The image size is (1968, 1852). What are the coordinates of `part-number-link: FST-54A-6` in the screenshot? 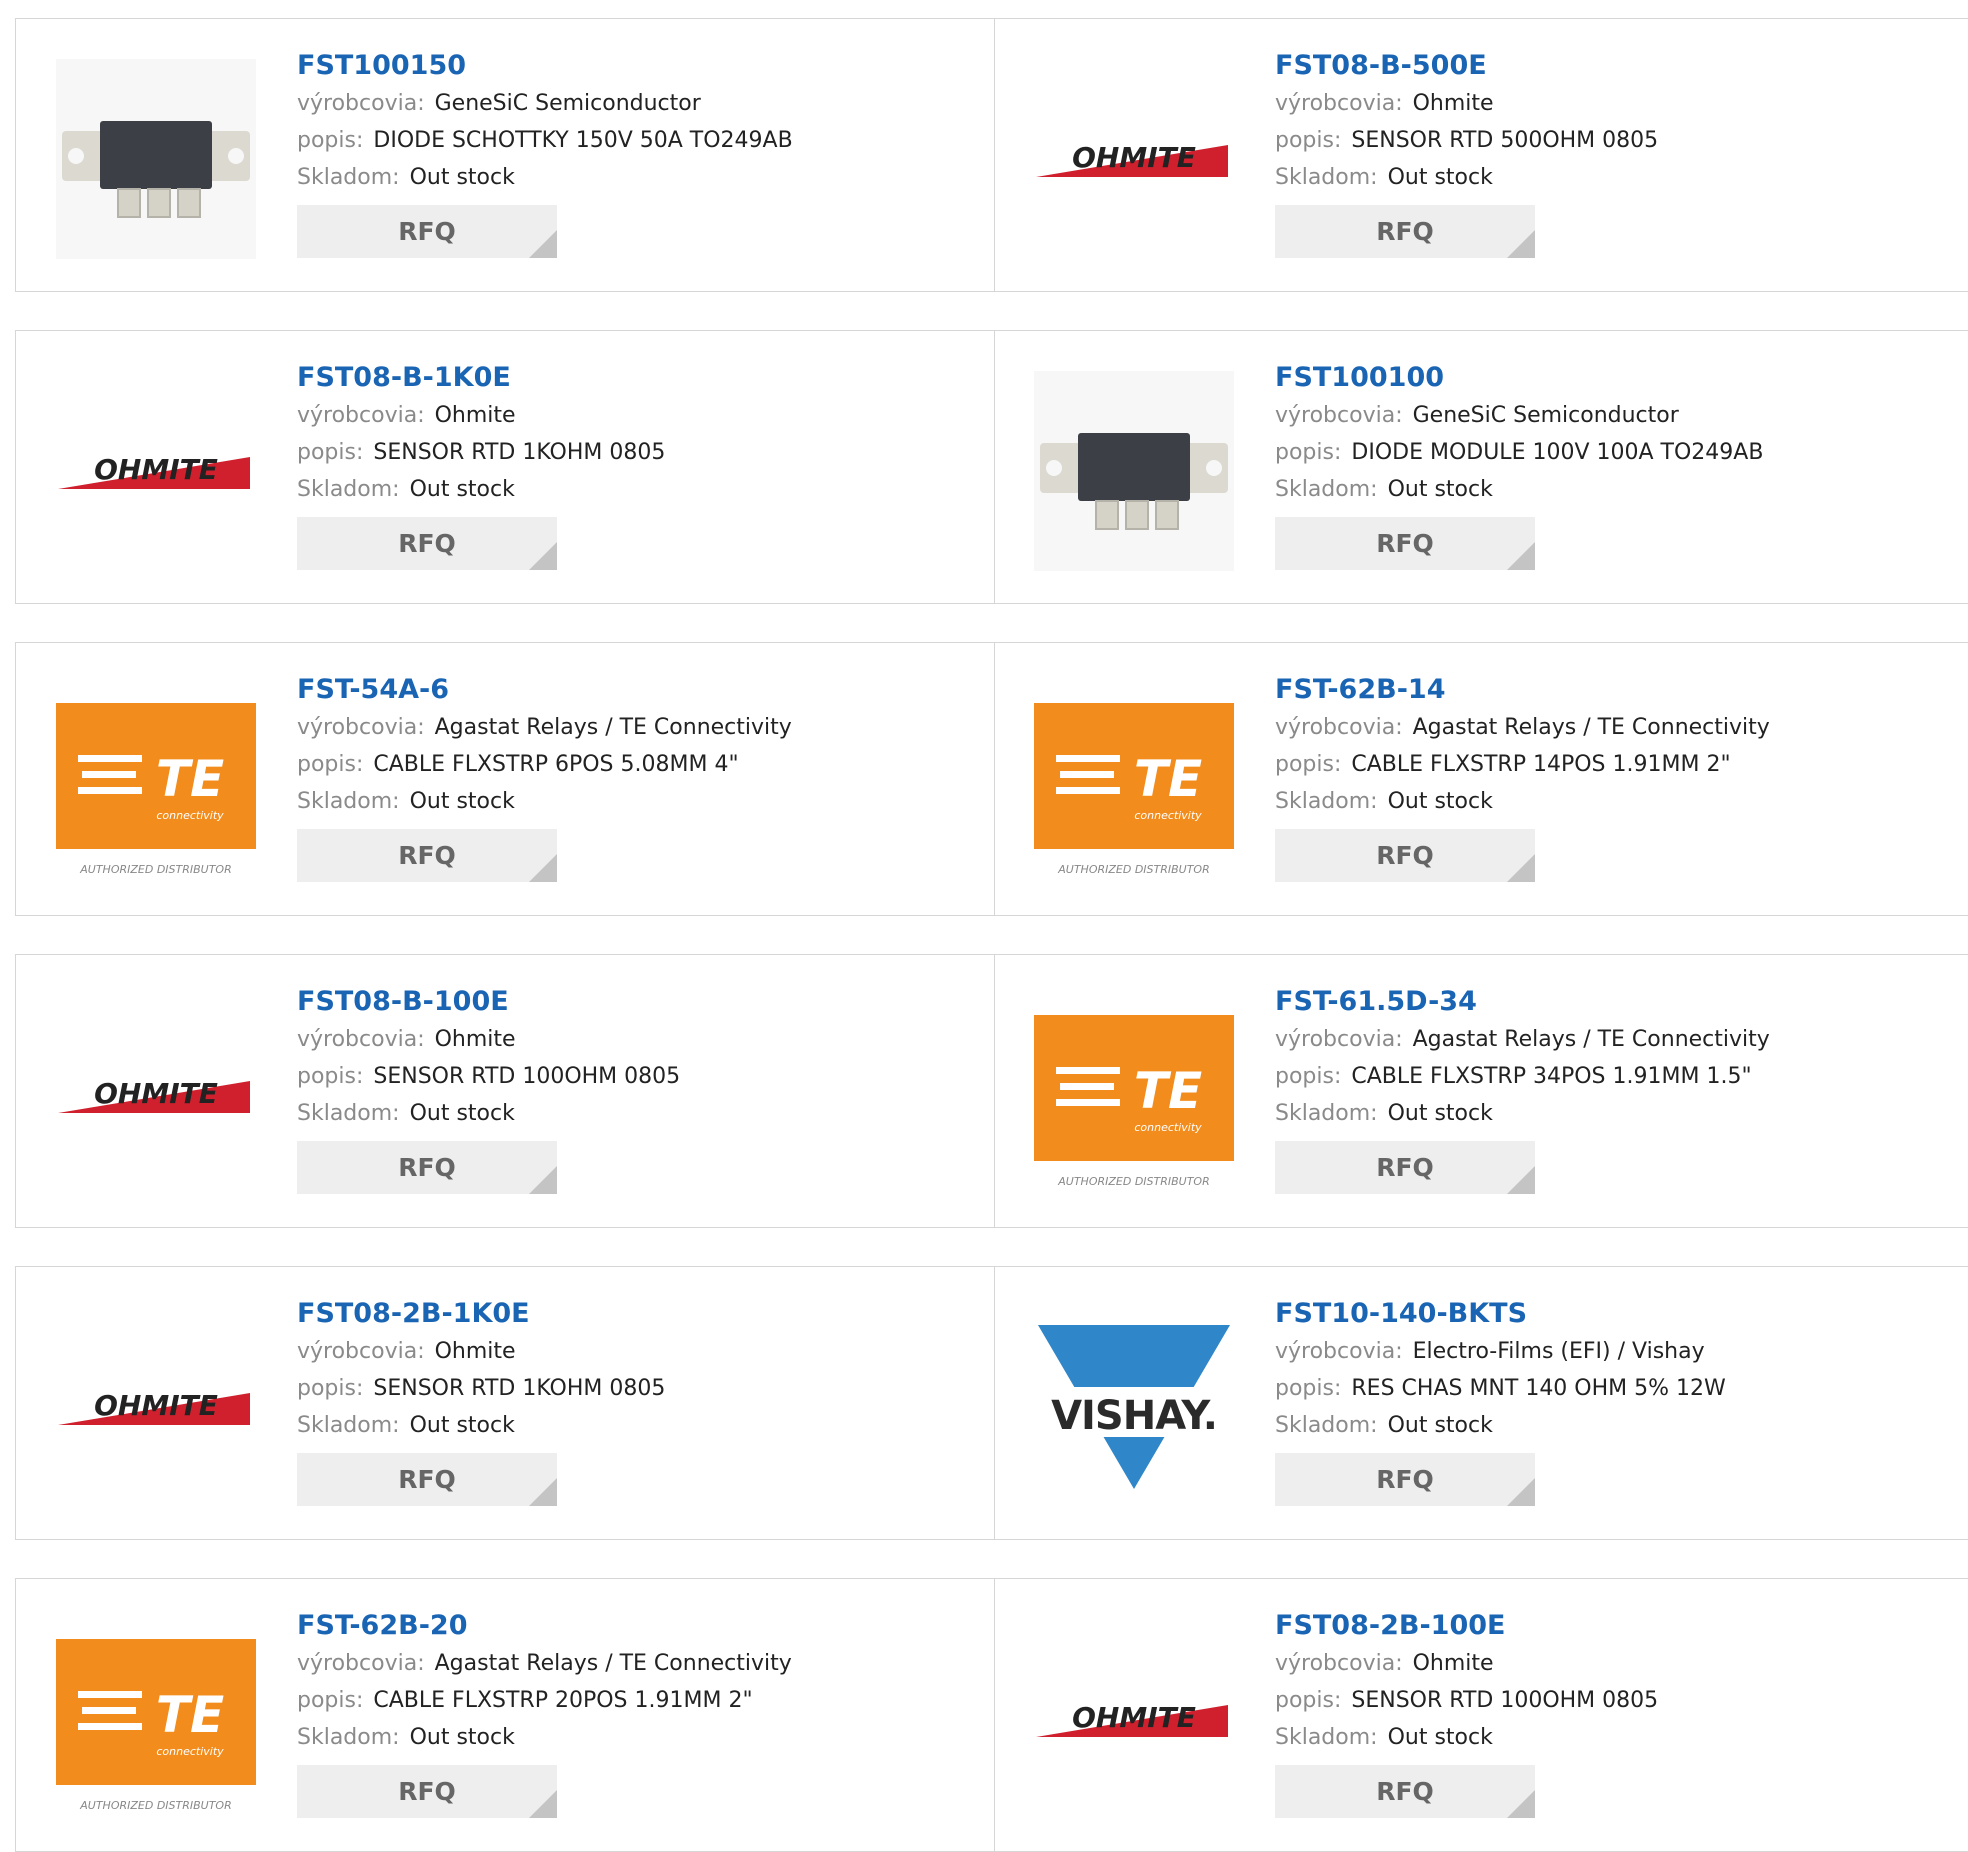 It's located at (544, 690).